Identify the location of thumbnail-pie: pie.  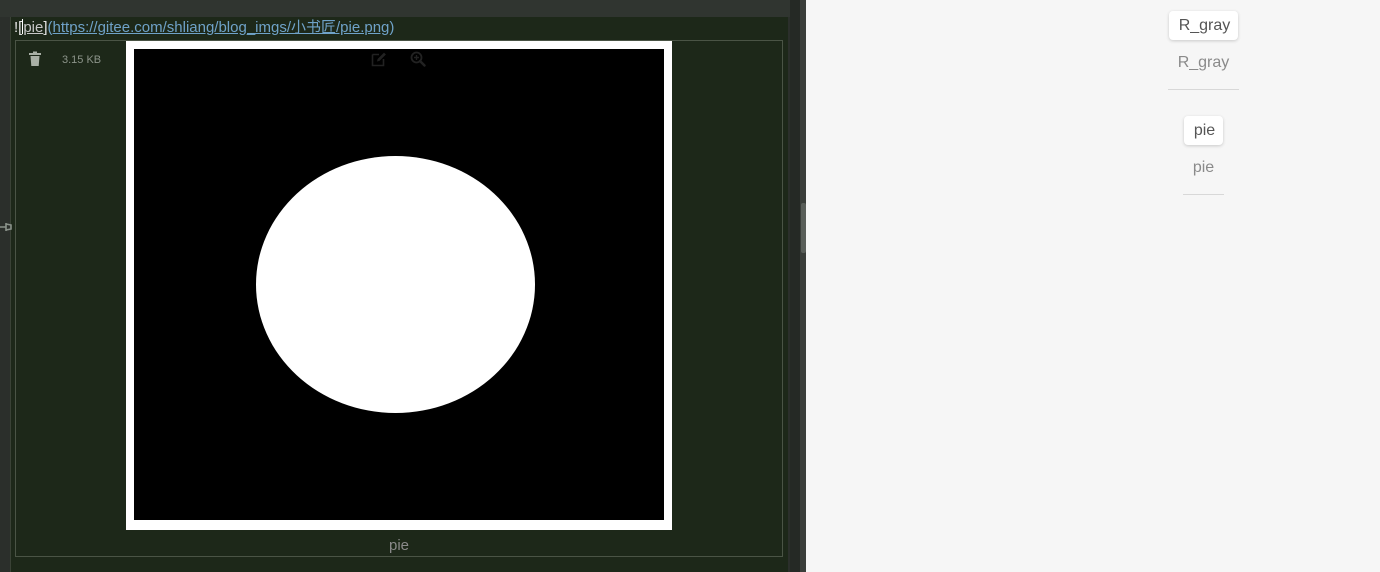
(1203, 130).